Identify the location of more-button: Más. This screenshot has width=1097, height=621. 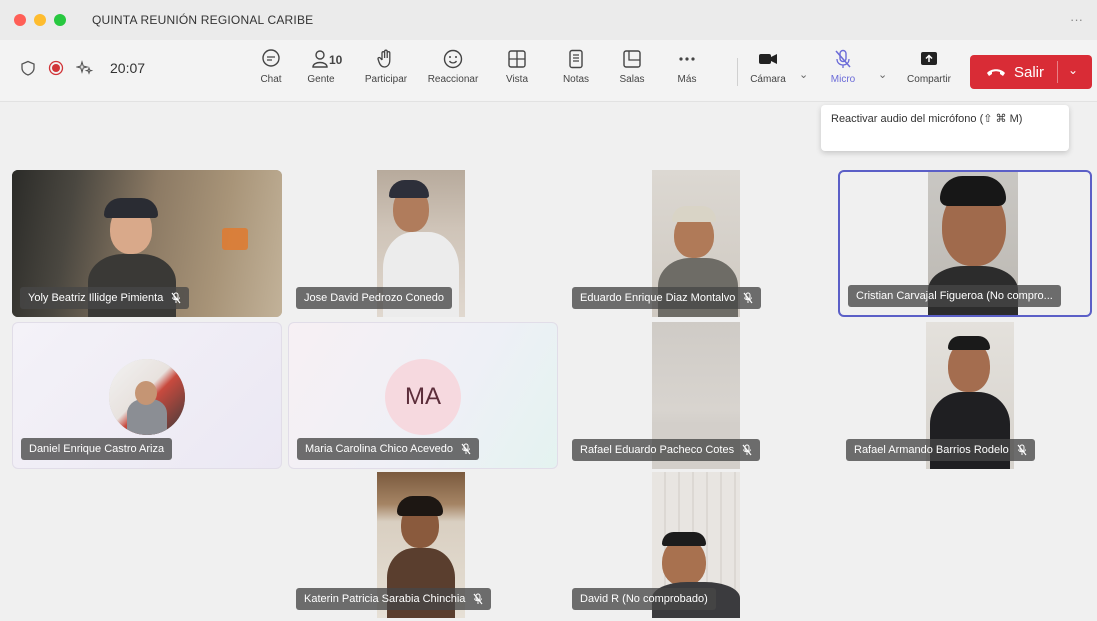
(687, 73).